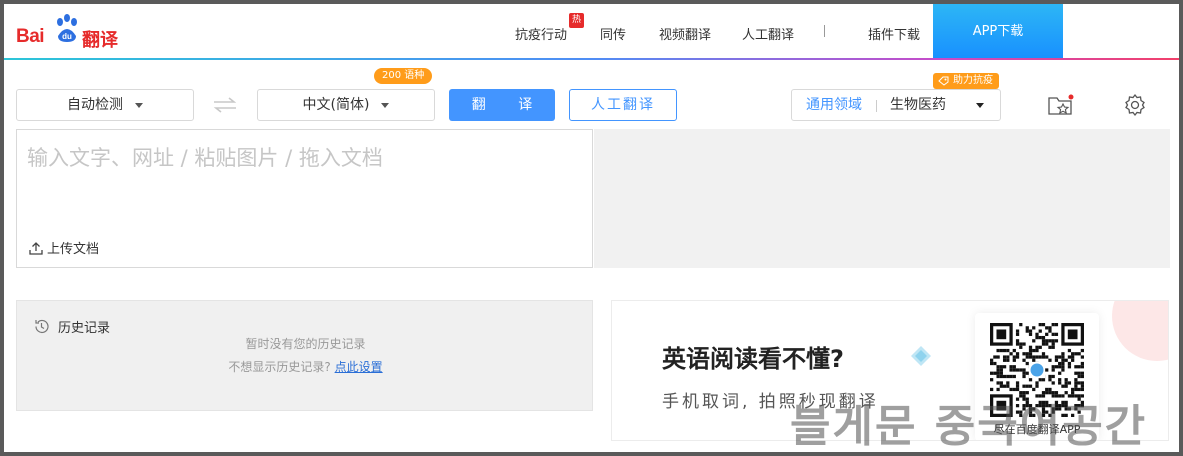 The width and height of the screenshot is (1183, 456). What do you see at coordinates (1140, 331) in the screenshot?
I see `promo-decoration` at bounding box center [1140, 331].